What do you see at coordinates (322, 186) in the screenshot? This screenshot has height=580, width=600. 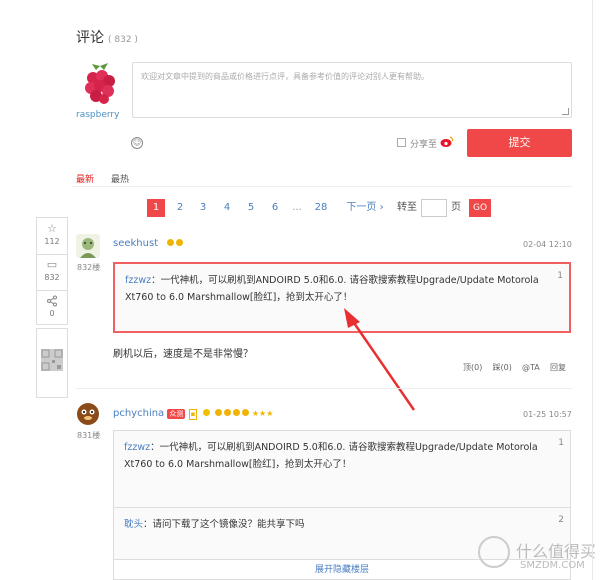 I see `sort-divider` at bounding box center [322, 186].